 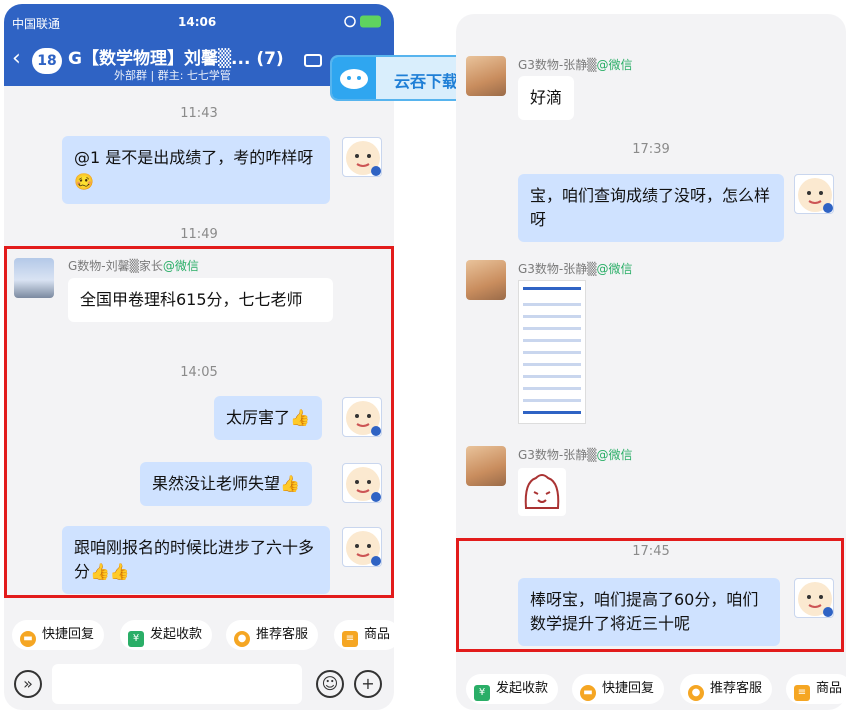 I want to click on plus-icon: +, so click(x=368, y=684).